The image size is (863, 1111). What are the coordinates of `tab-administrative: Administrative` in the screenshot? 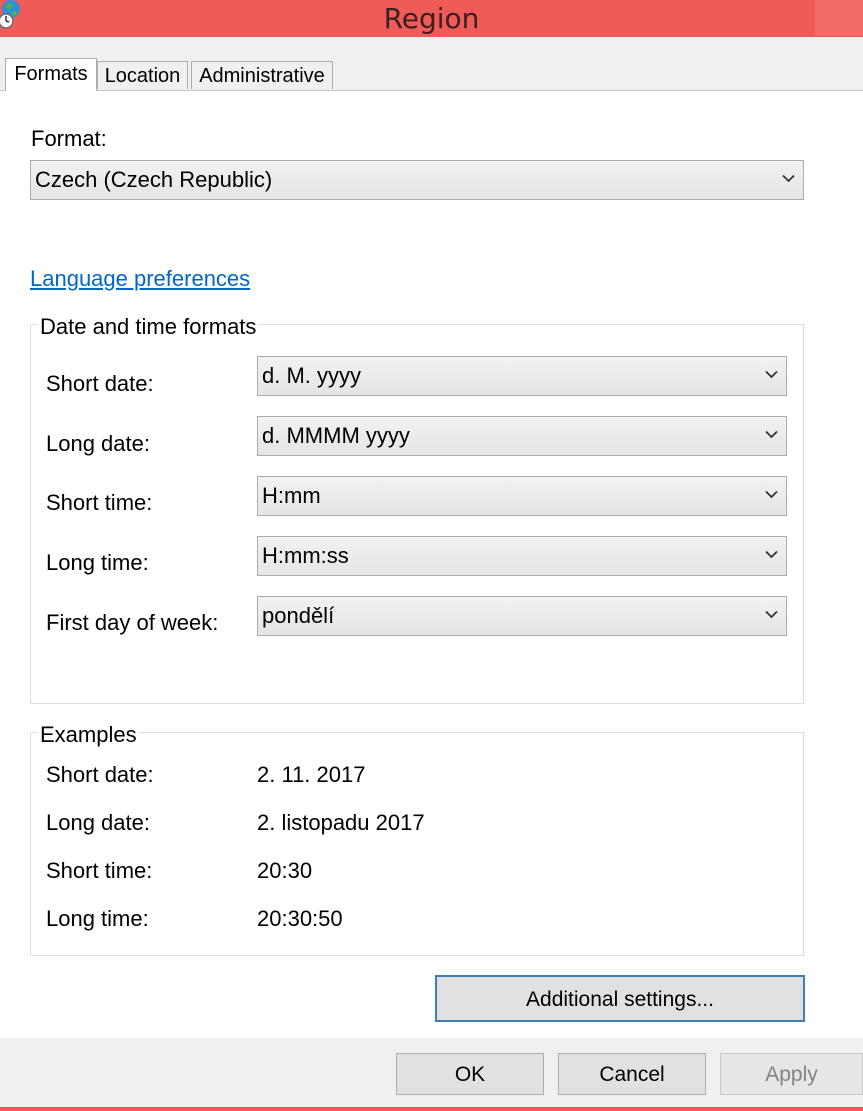 It's located at (262, 75).